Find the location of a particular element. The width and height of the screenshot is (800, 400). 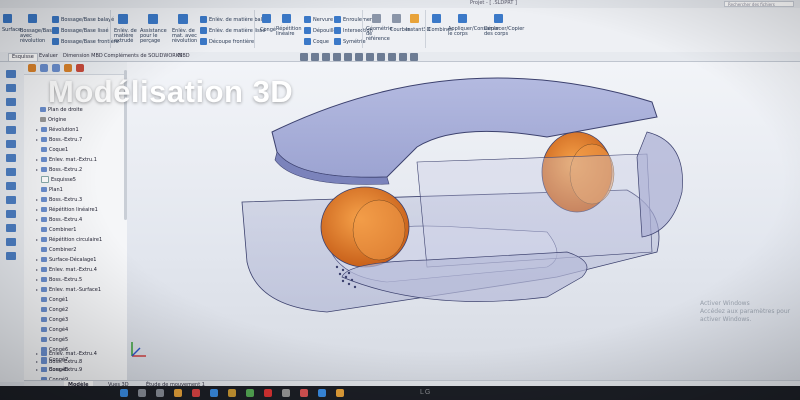

ribbon-item: Bossage/Base lissé is located at coordinates (85, 31).